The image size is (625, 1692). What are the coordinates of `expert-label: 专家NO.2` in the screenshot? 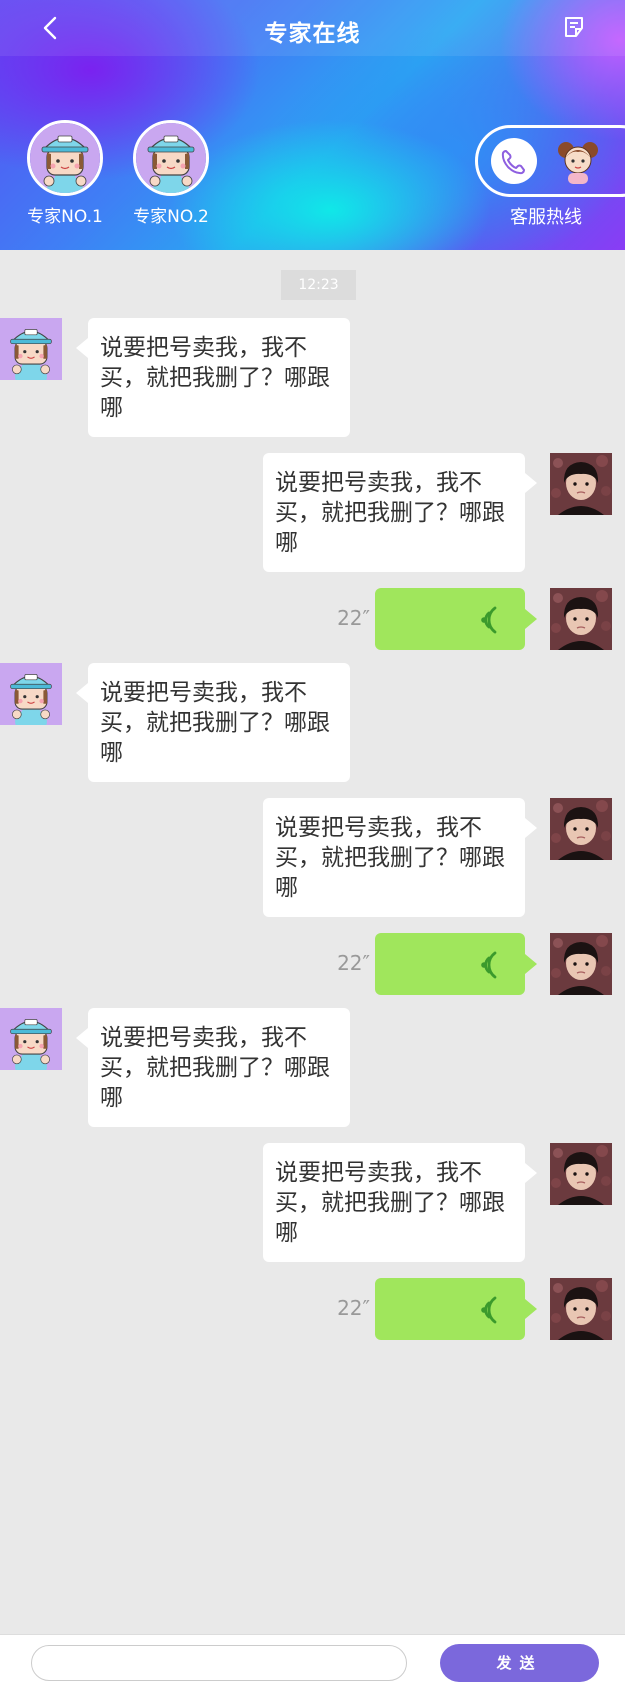 It's located at (171, 217).